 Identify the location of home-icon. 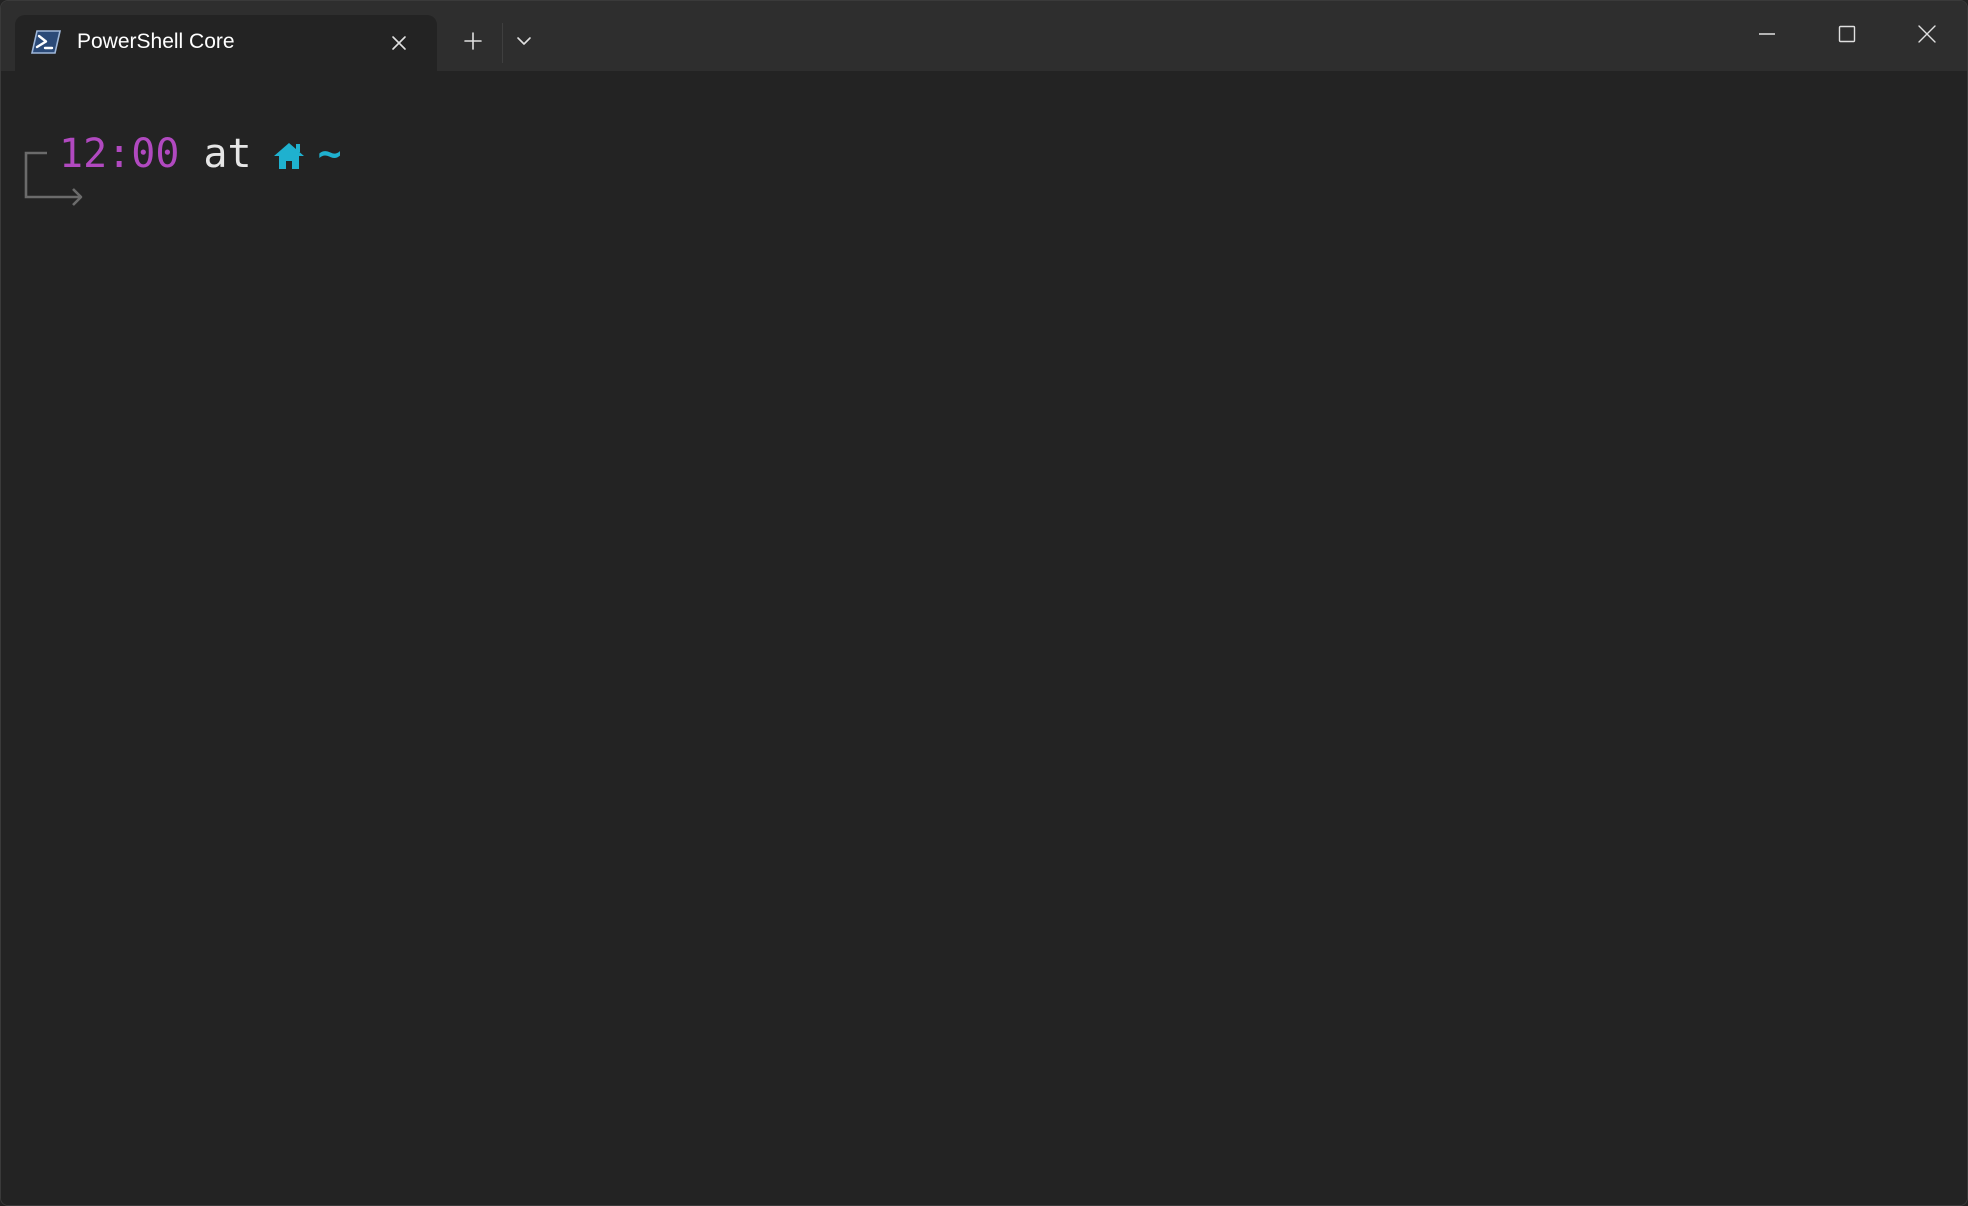
(289, 154).